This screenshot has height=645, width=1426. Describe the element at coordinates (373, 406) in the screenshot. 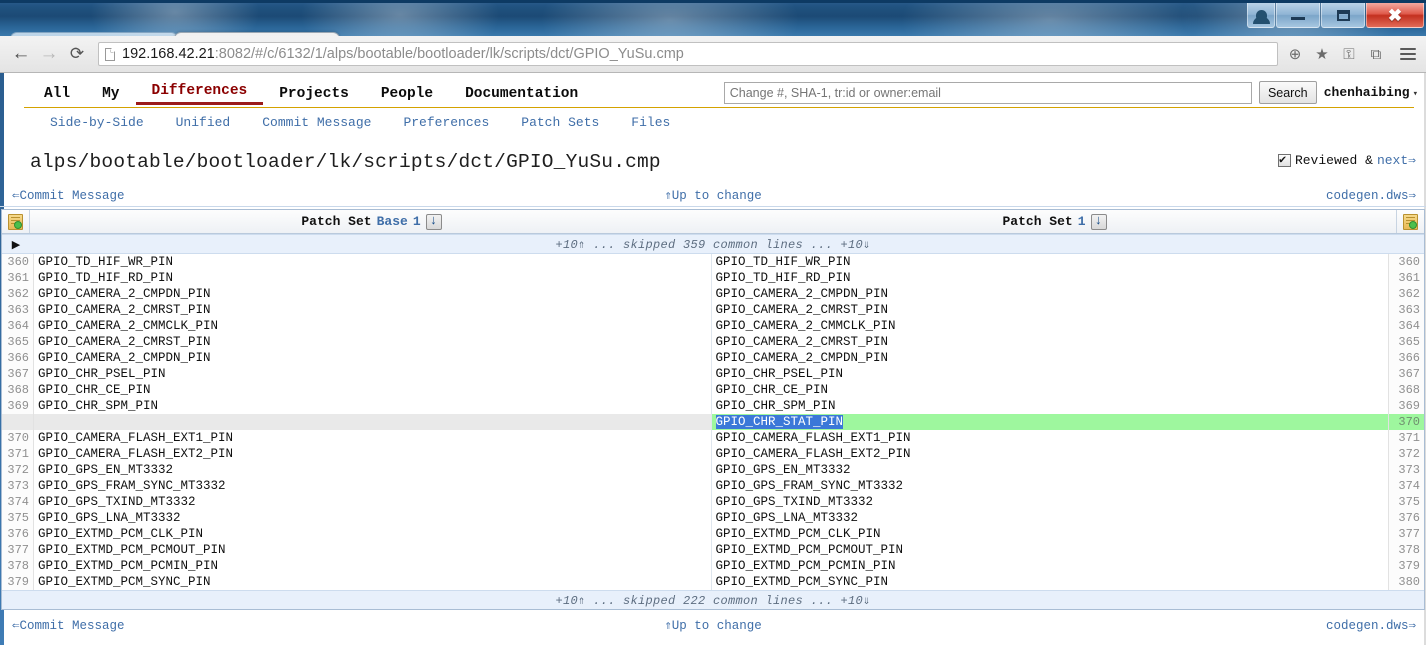

I see `code-left: GPIO_CHR_SPM_PIN` at that location.